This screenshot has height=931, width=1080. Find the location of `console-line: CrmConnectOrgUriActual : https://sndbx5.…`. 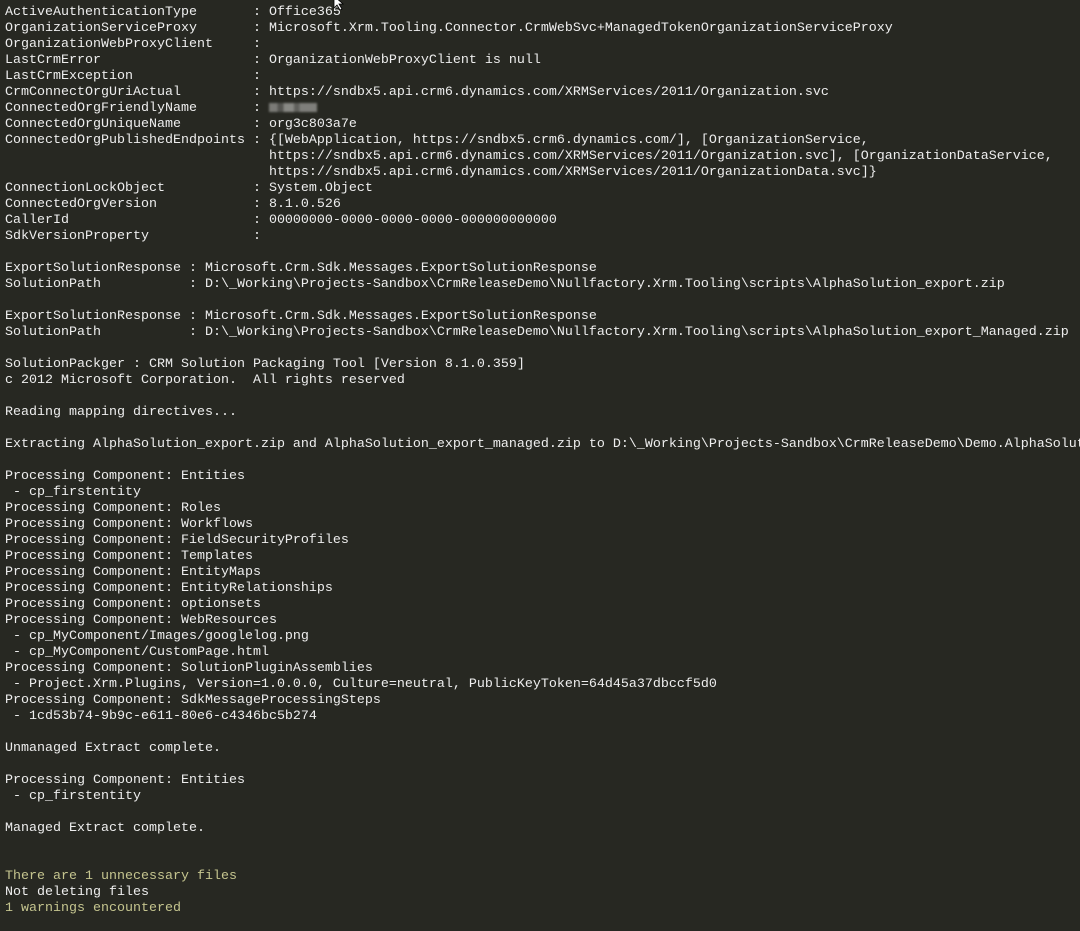

console-line: CrmConnectOrgUriActual : https://sndbx5.… is located at coordinates (542, 93).